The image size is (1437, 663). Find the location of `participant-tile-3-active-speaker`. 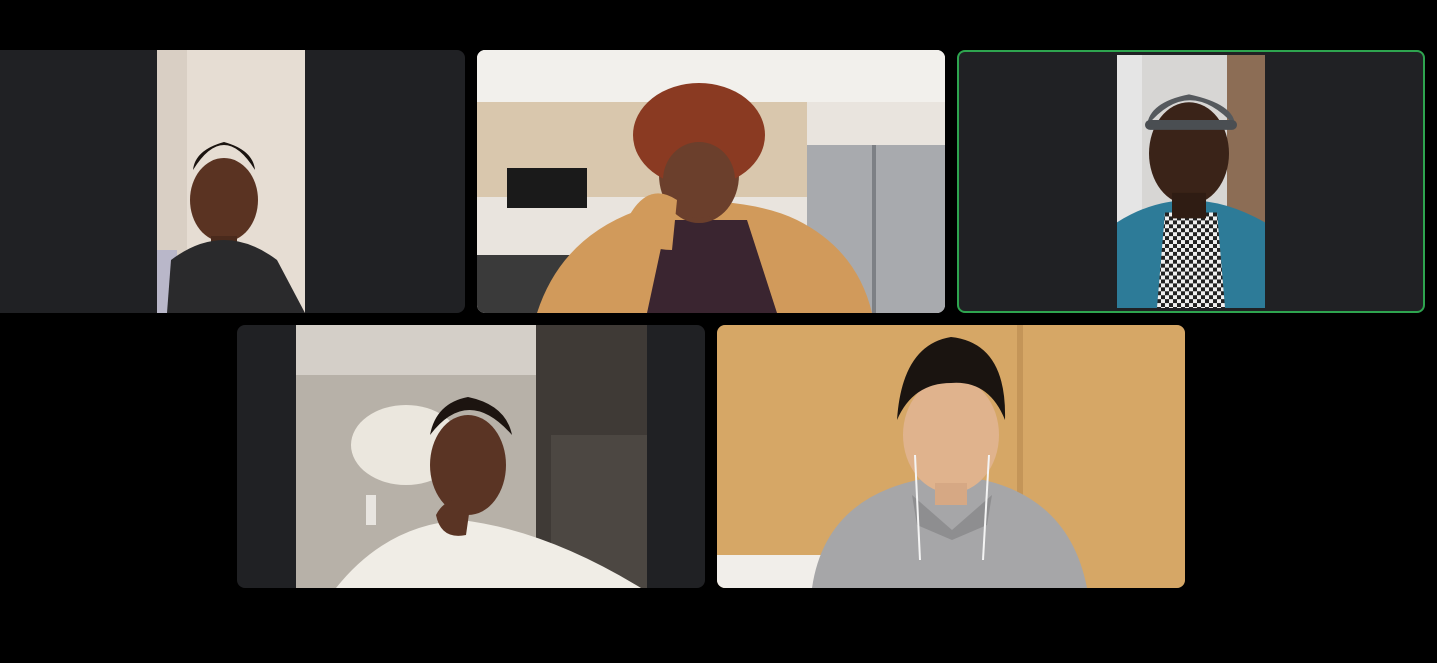

participant-tile-3-active-speaker is located at coordinates (1191, 181).